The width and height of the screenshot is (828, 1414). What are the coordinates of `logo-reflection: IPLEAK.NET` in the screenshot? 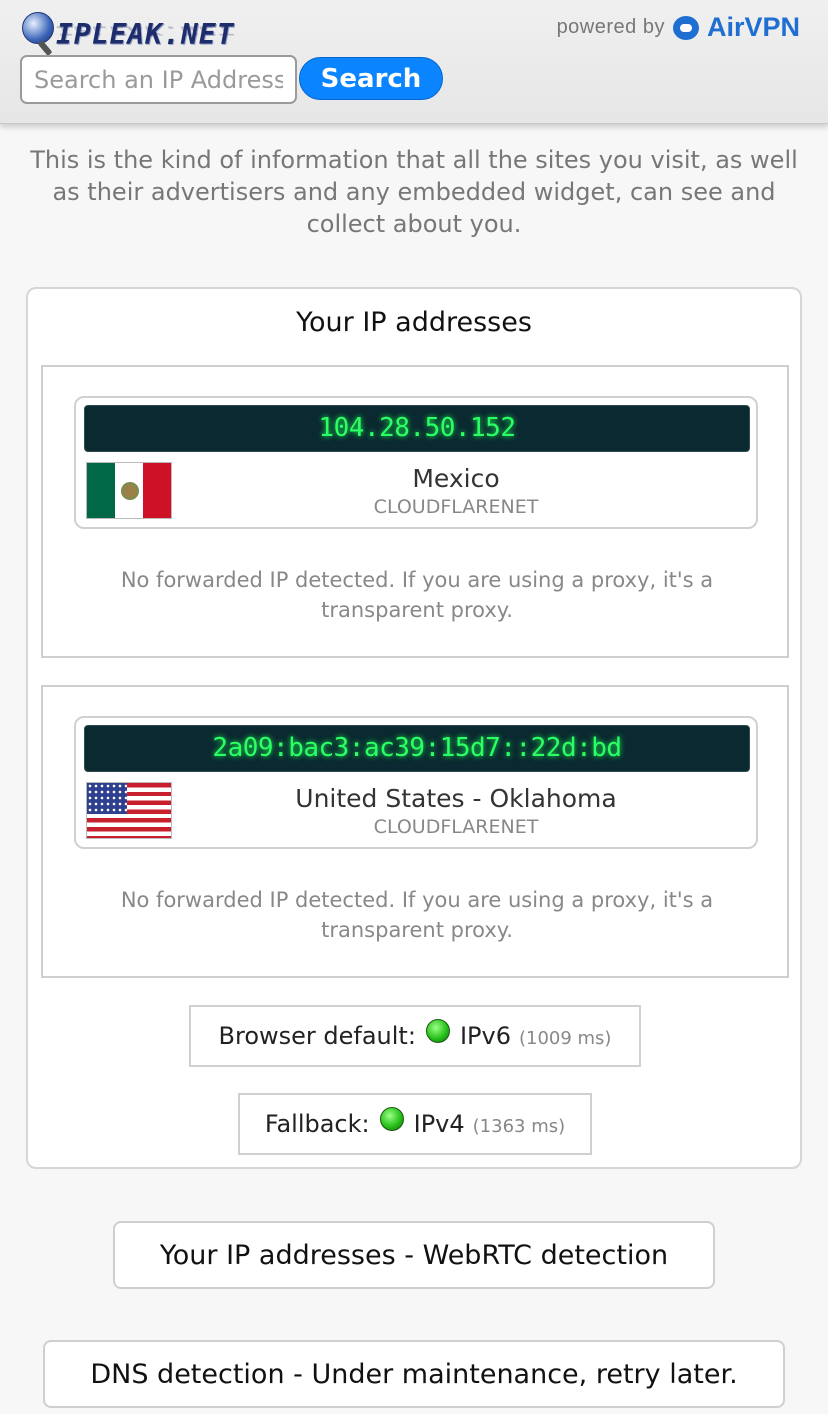 It's located at (145, 30).